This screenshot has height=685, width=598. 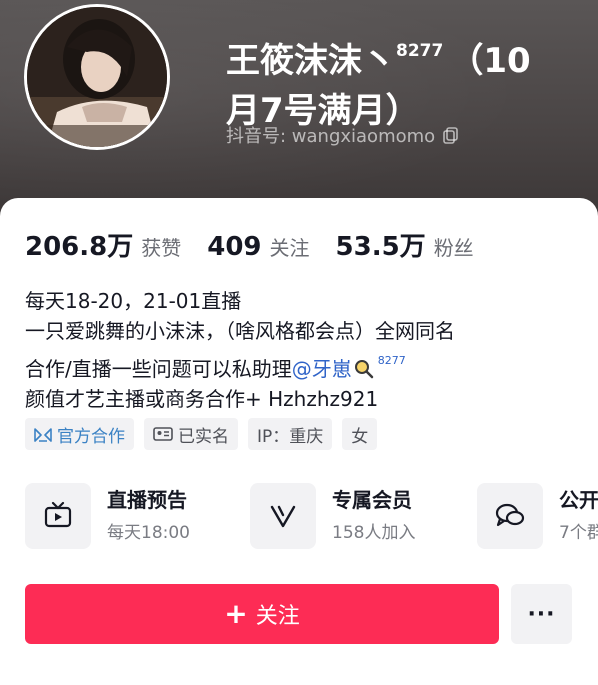 I want to click on id-card-icon, so click(x=163, y=434).